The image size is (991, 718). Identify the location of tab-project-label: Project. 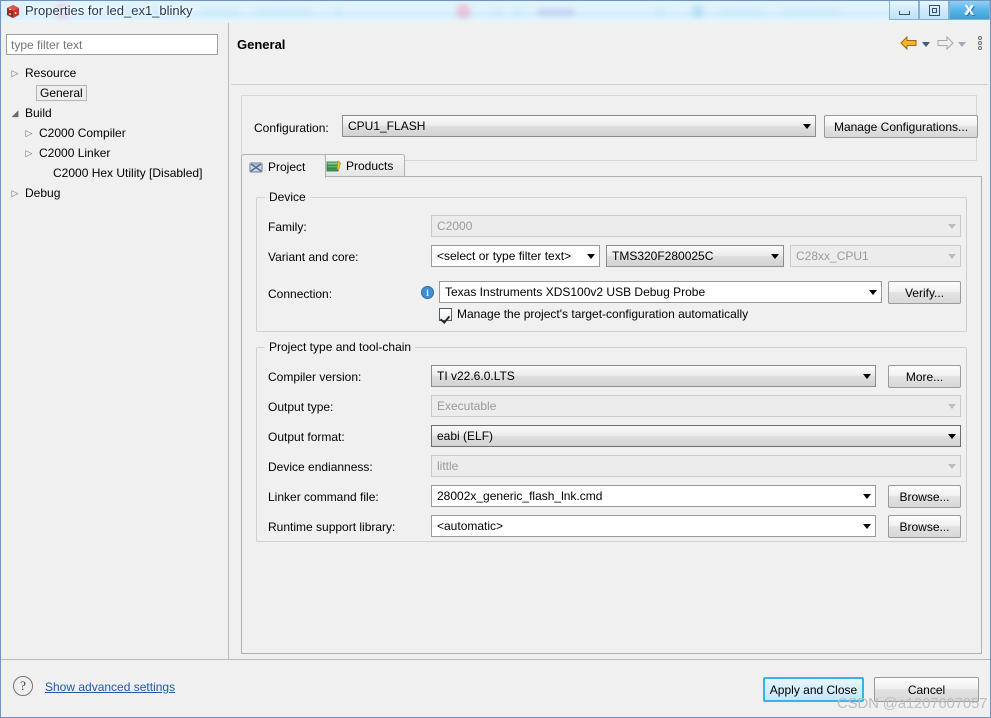
(287, 166).